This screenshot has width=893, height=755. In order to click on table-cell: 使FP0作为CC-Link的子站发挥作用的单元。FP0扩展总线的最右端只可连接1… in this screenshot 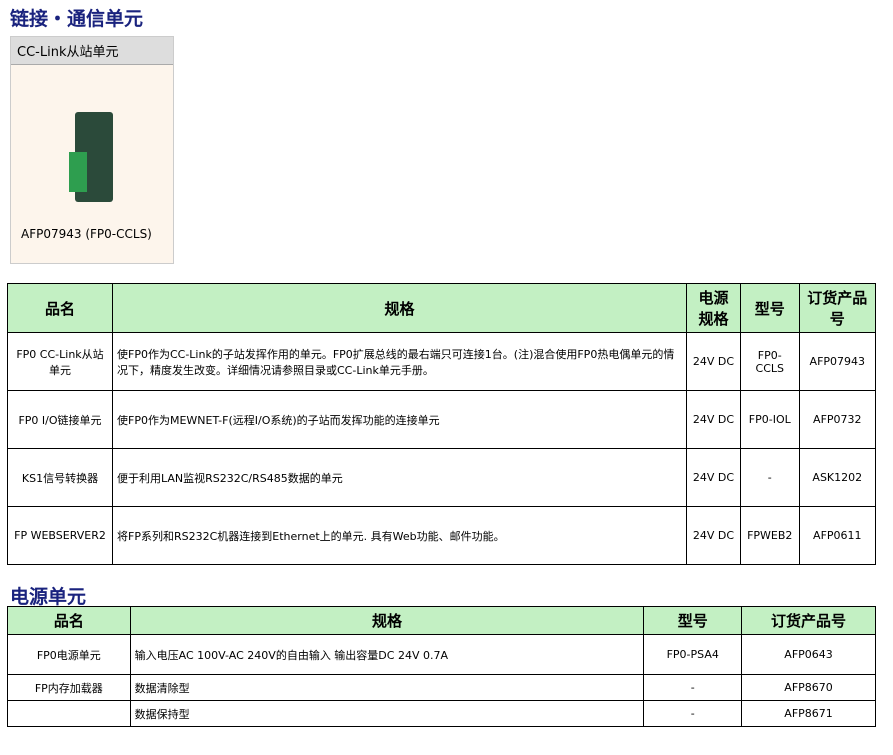, I will do `click(399, 361)`.